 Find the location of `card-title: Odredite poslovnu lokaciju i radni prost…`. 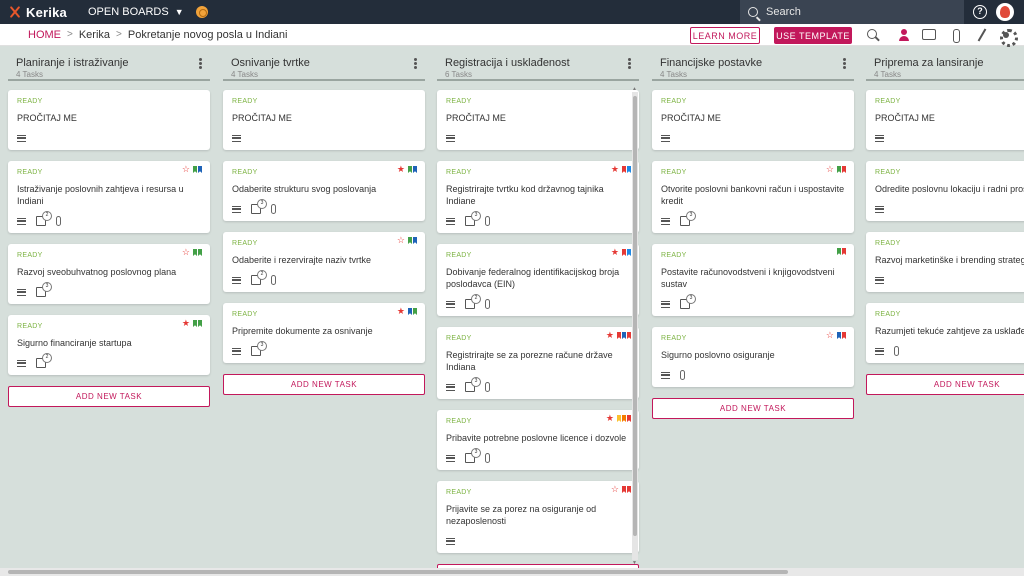

card-title: Odredite poslovnu lokaciju i radni prost… is located at coordinates (949, 189).